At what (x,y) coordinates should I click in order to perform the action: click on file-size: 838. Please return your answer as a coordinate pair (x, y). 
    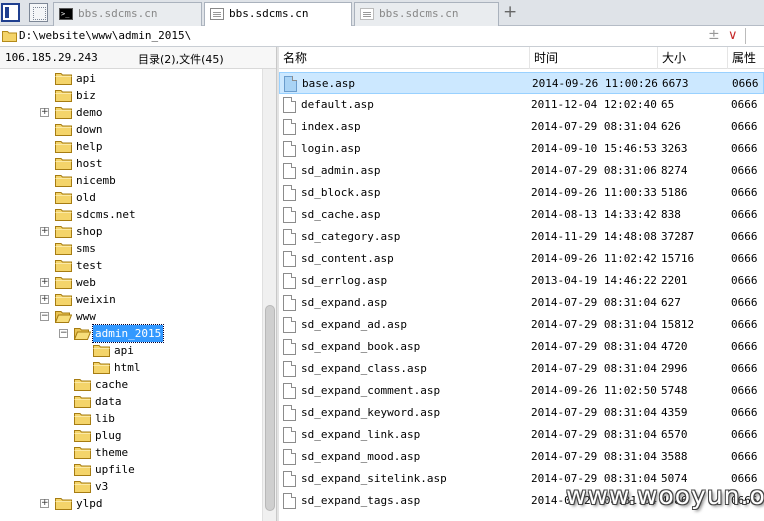
    Looking at the image, I should click on (671, 214).